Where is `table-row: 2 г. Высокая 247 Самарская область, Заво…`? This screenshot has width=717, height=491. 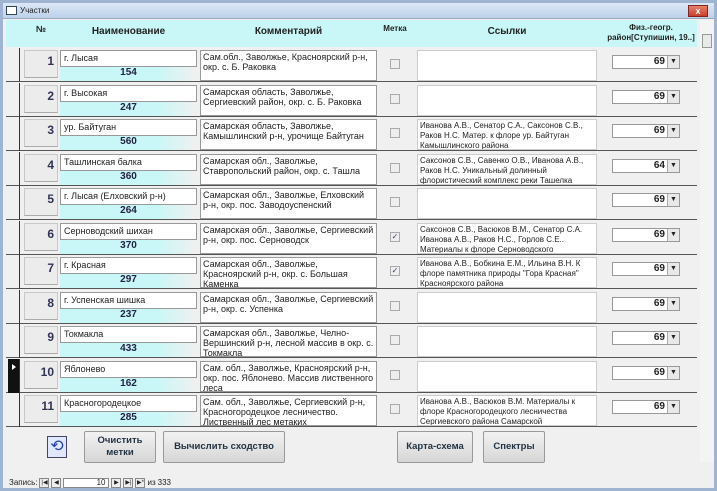
table-row: 2 г. Высокая 247 Самарская область, Заво… is located at coordinates (351, 99).